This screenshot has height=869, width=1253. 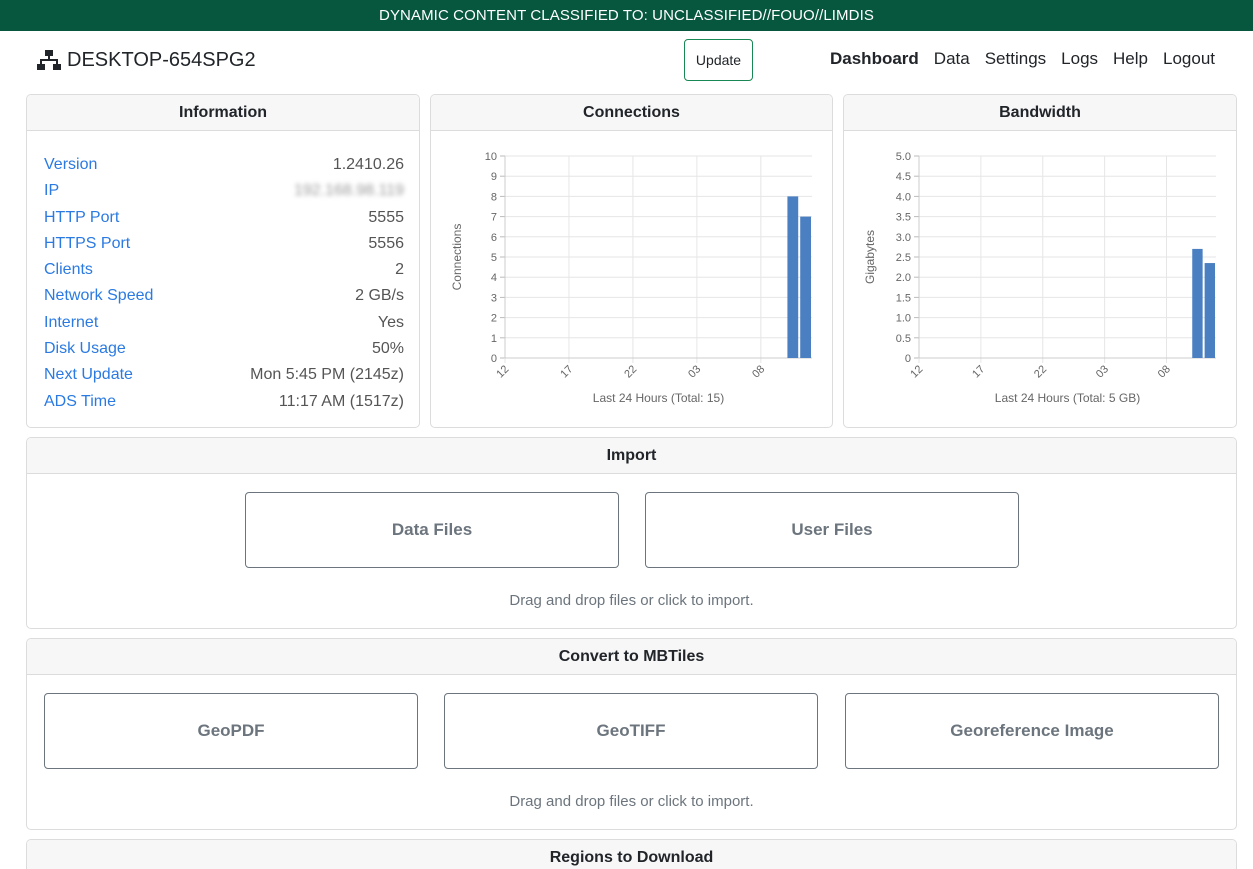 What do you see at coordinates (631, 113) in the screenshot?
I see `connections-title: Connections` at bounding box center [631, 113].